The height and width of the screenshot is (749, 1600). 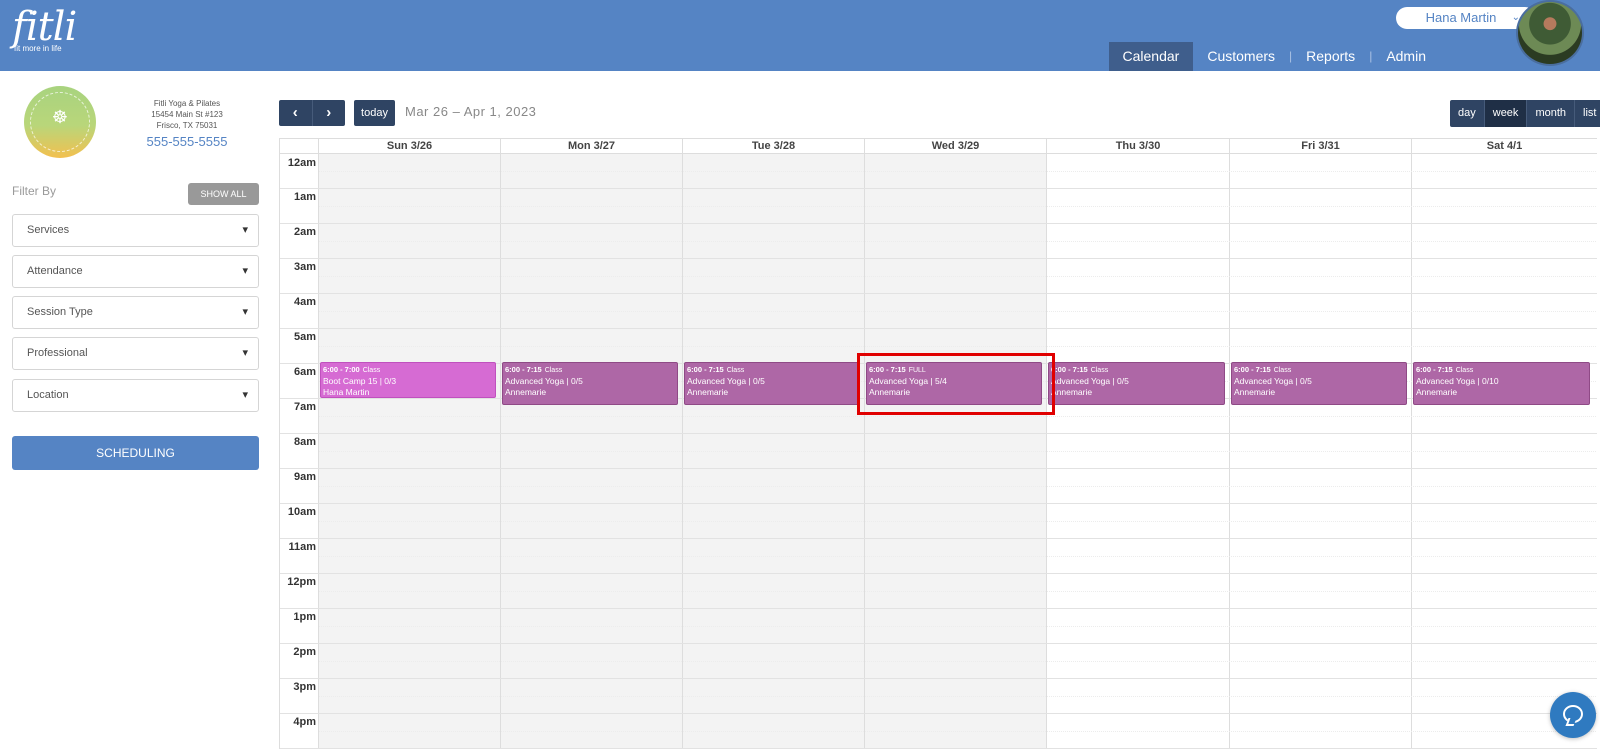 What do you see at coordinates (135, 230) in the screenshot?
I see `services-filter-select: Services ▾` at bounding box center [135, 230].